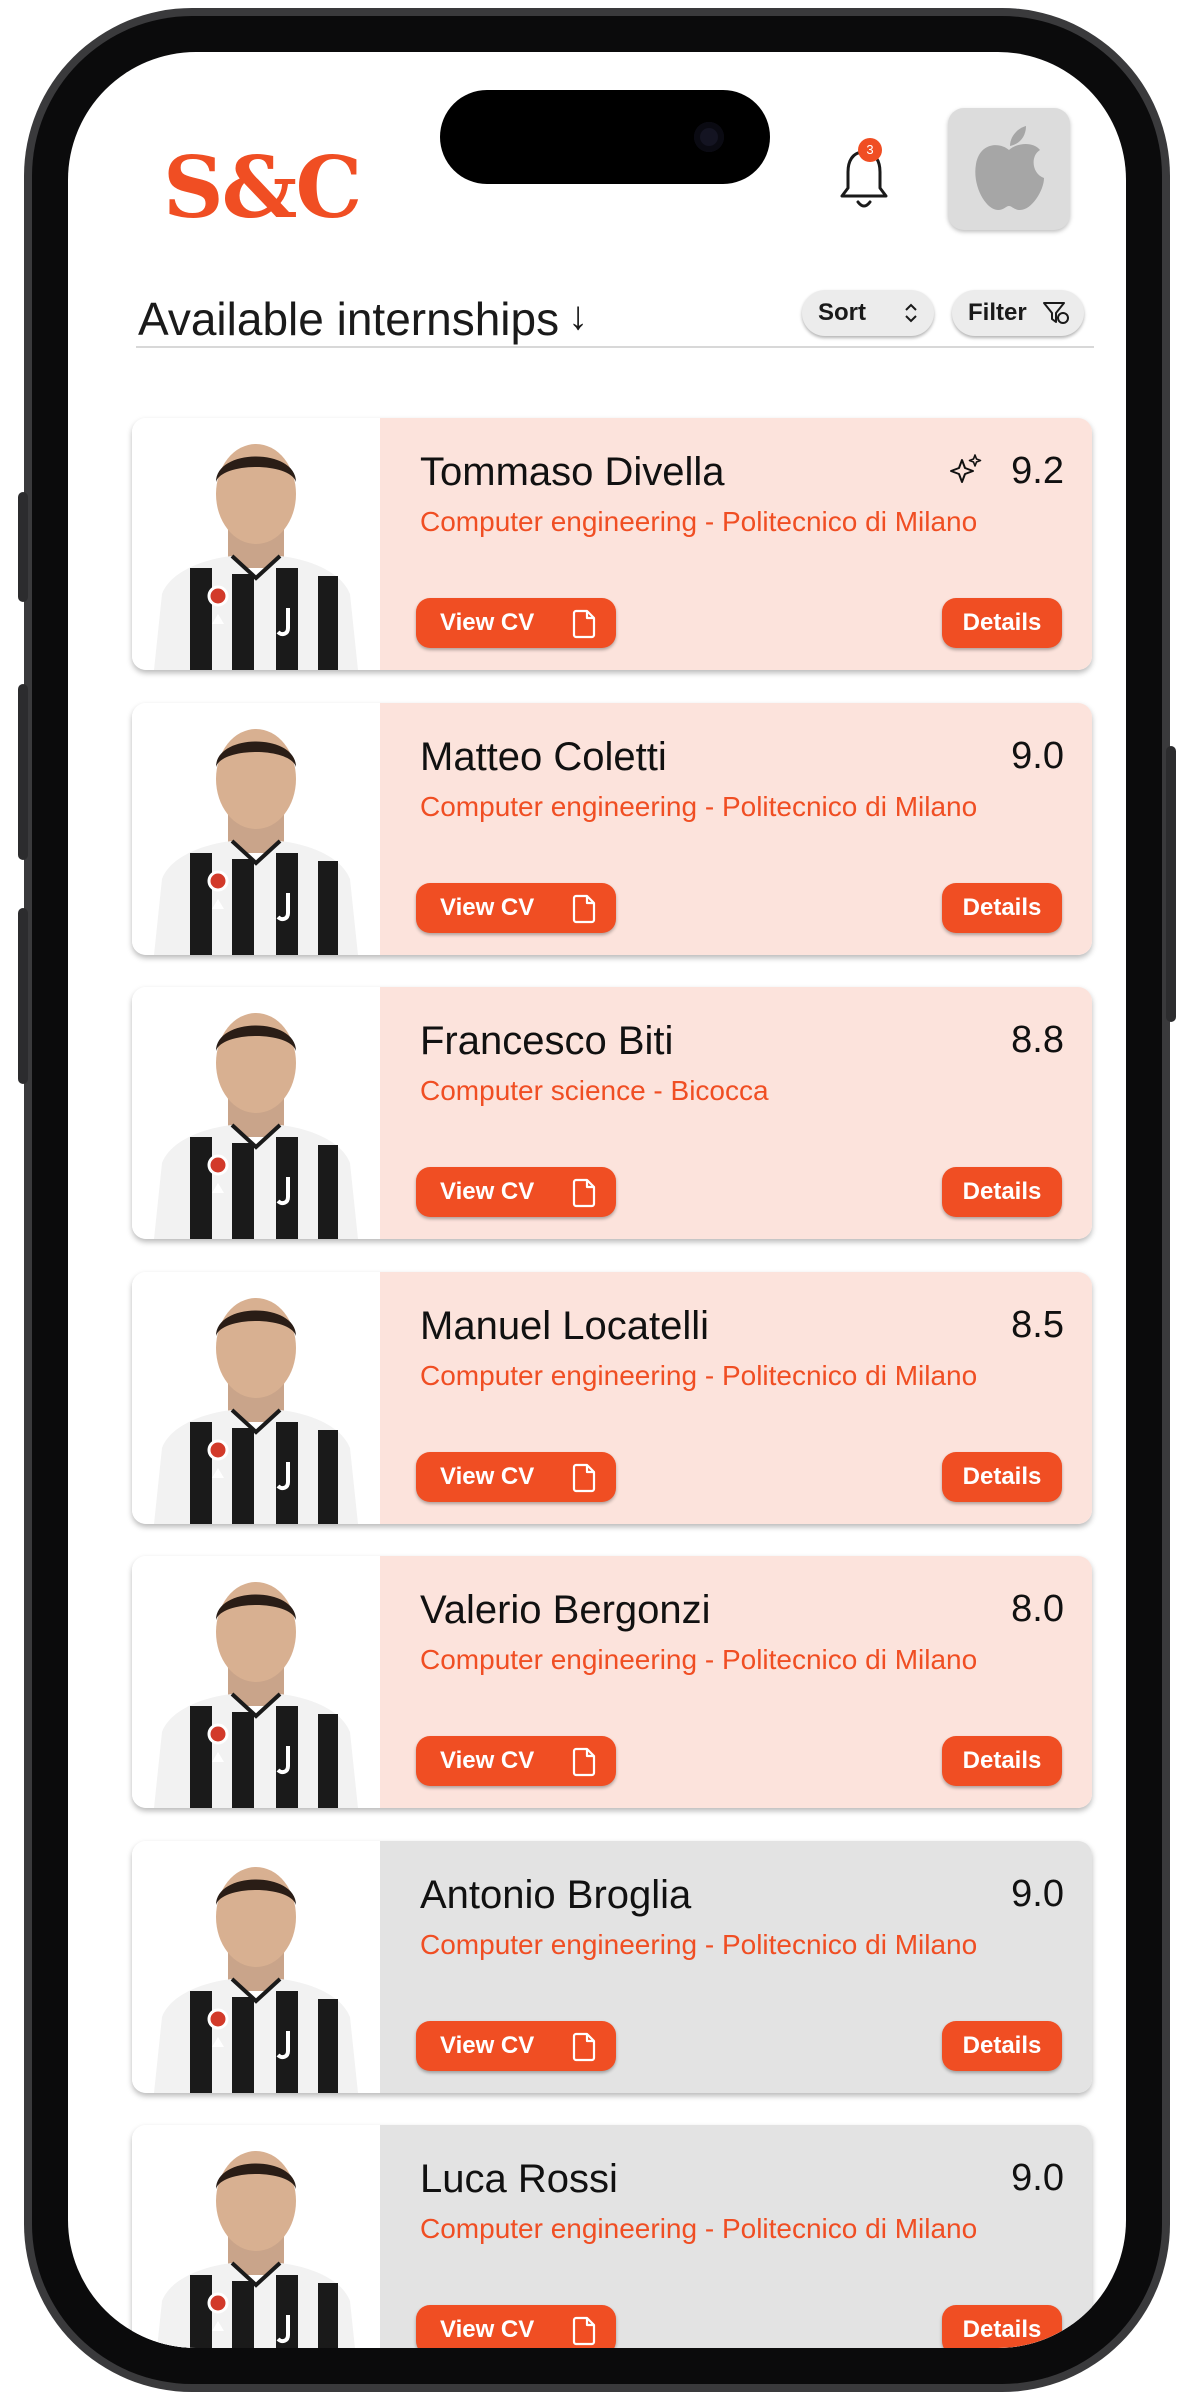 This screenshot has width=1196, height=2400. What do you see at coordinates (966, 468) in the screenshot?
I see `sparkle-icon` at bounding box center [966, 468].